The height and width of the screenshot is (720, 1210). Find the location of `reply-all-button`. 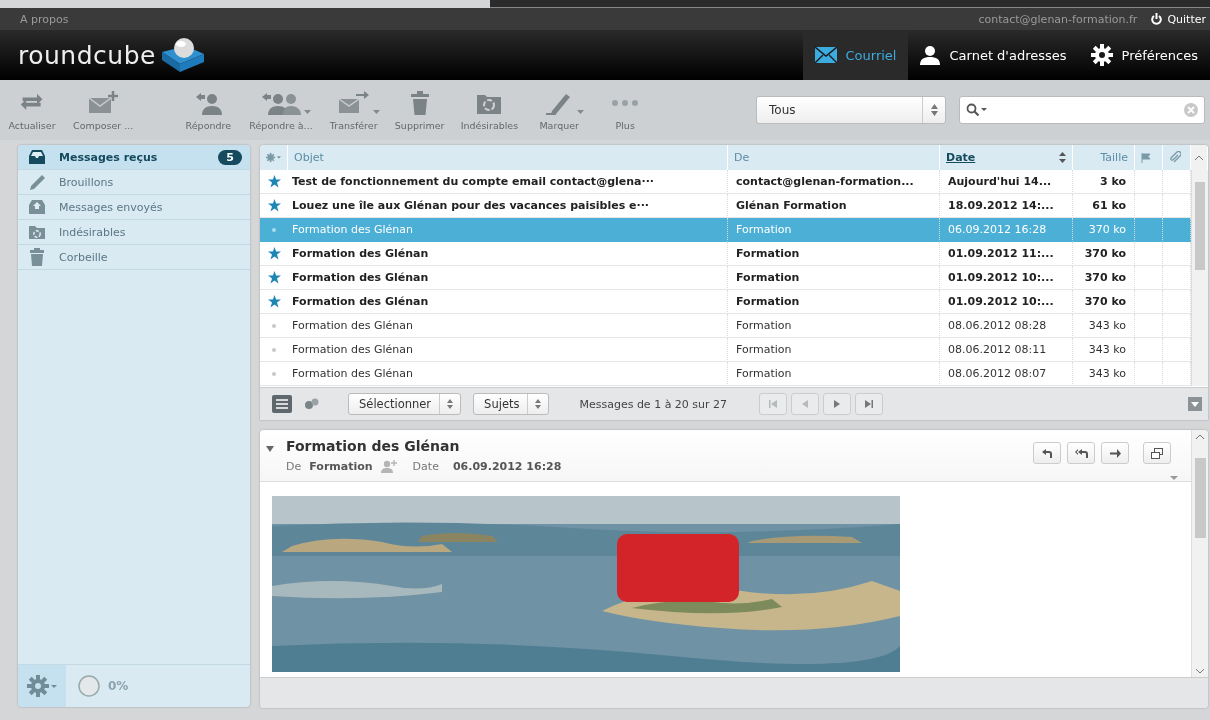

reply-all-button is located at coordinates (1081, 453).